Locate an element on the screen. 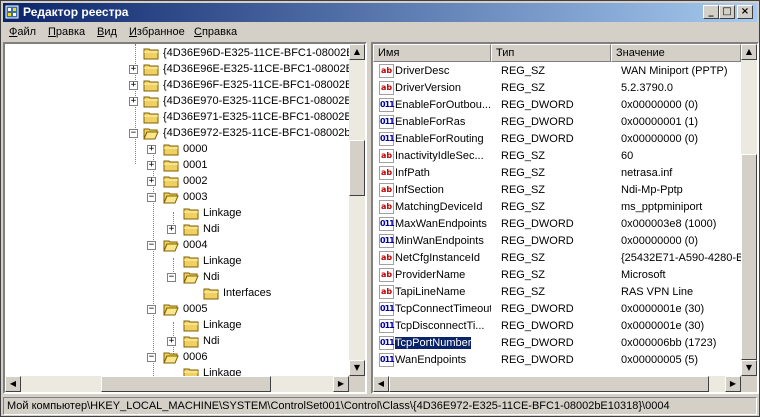 This screenshot has width=760, height=417. tree-item: +0001 is located at coordinates (180, 166).